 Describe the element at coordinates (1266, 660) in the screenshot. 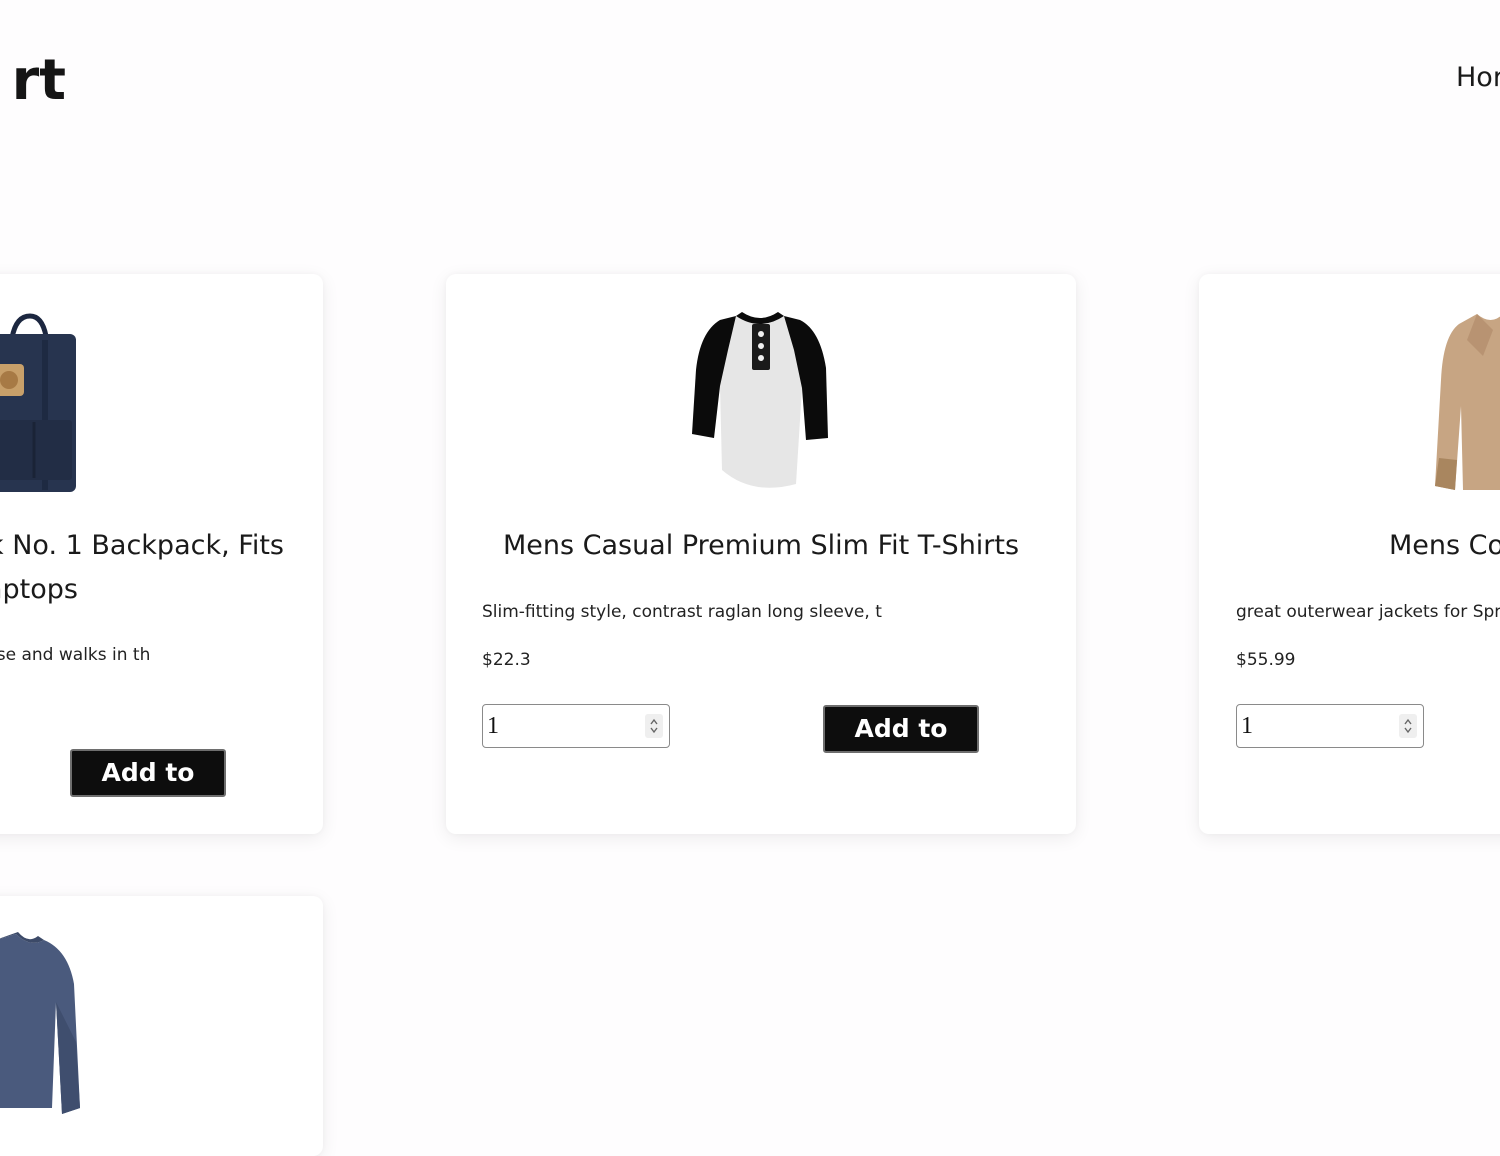

I see `product-price: $55.99` at that location.